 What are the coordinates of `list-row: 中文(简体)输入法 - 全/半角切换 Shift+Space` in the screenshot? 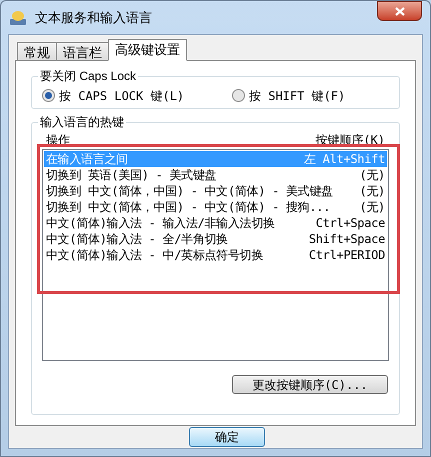 It's located at (215, 239).